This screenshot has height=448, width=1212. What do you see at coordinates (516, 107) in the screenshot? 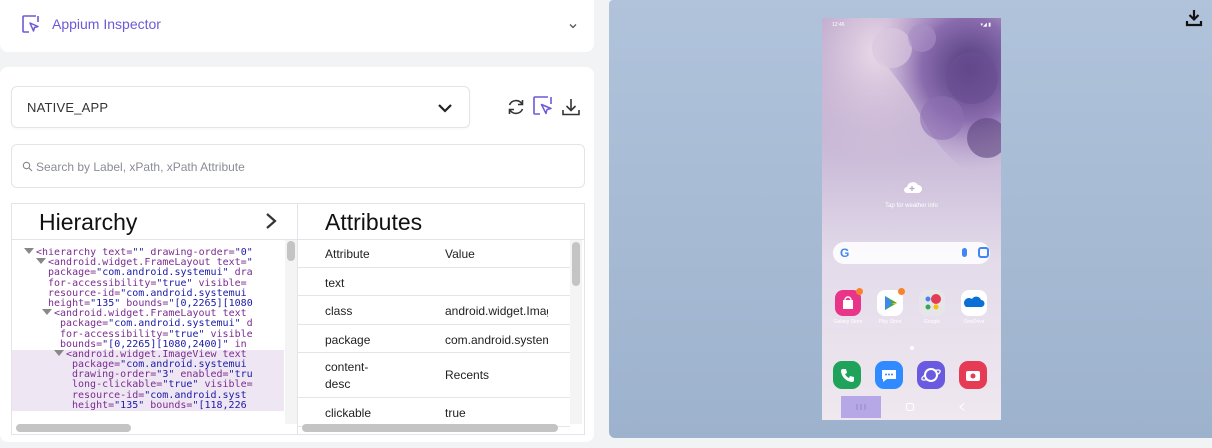
I see `refresh-icon` at bounding box center [516, 107].